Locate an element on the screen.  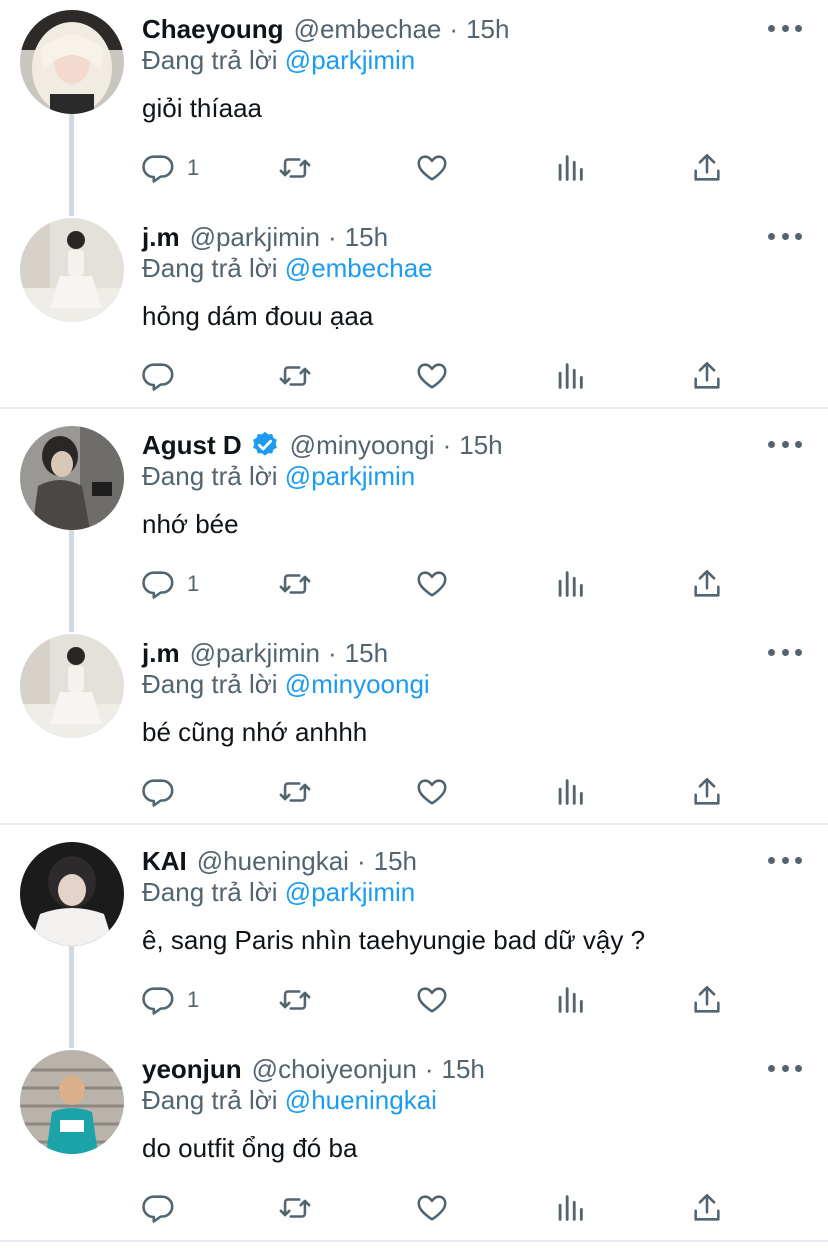
tweet-text: bé cũng nhớ anhhh is located at coordinates (255, 732).